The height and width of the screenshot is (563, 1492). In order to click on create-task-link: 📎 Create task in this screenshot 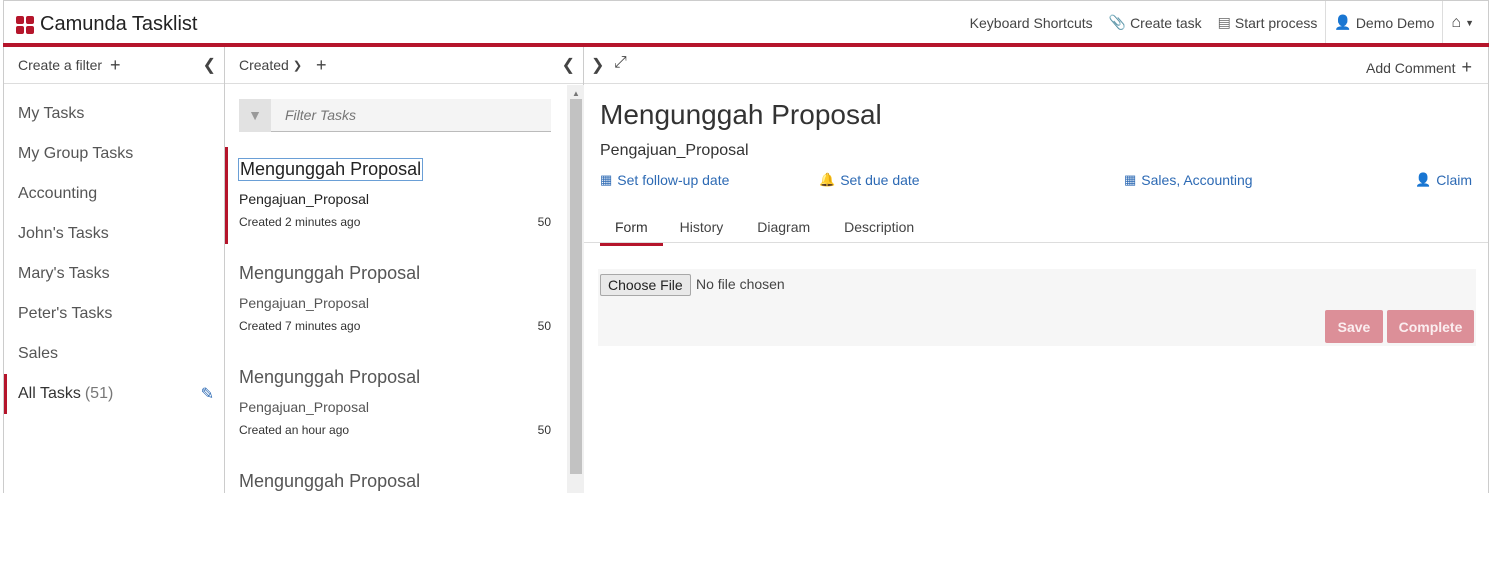, I will do `click(1155, 22)`.